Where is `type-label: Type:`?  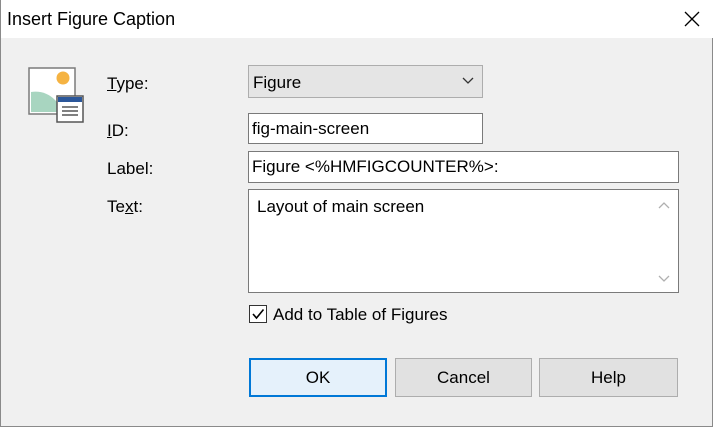
type-label: Type: is located at coordinates (128, 83).